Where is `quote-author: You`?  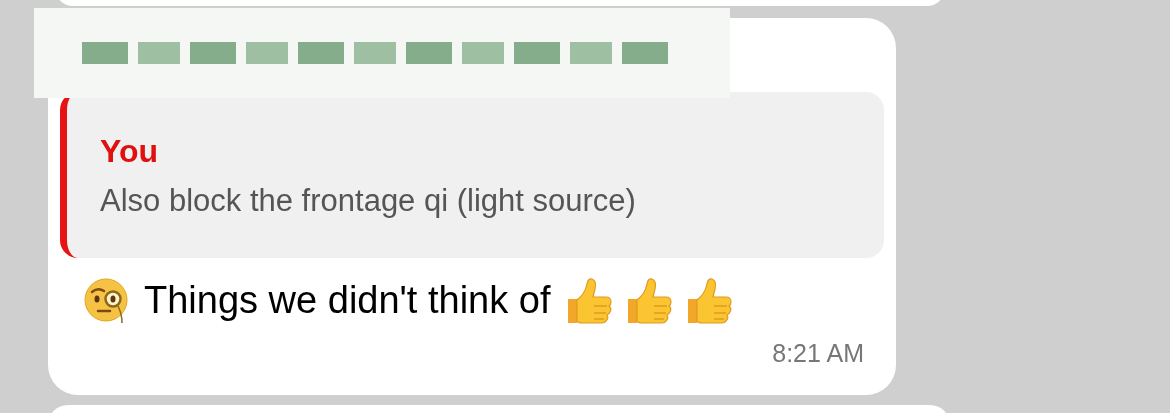 quote-author: You is located at coordinates (130, 150).